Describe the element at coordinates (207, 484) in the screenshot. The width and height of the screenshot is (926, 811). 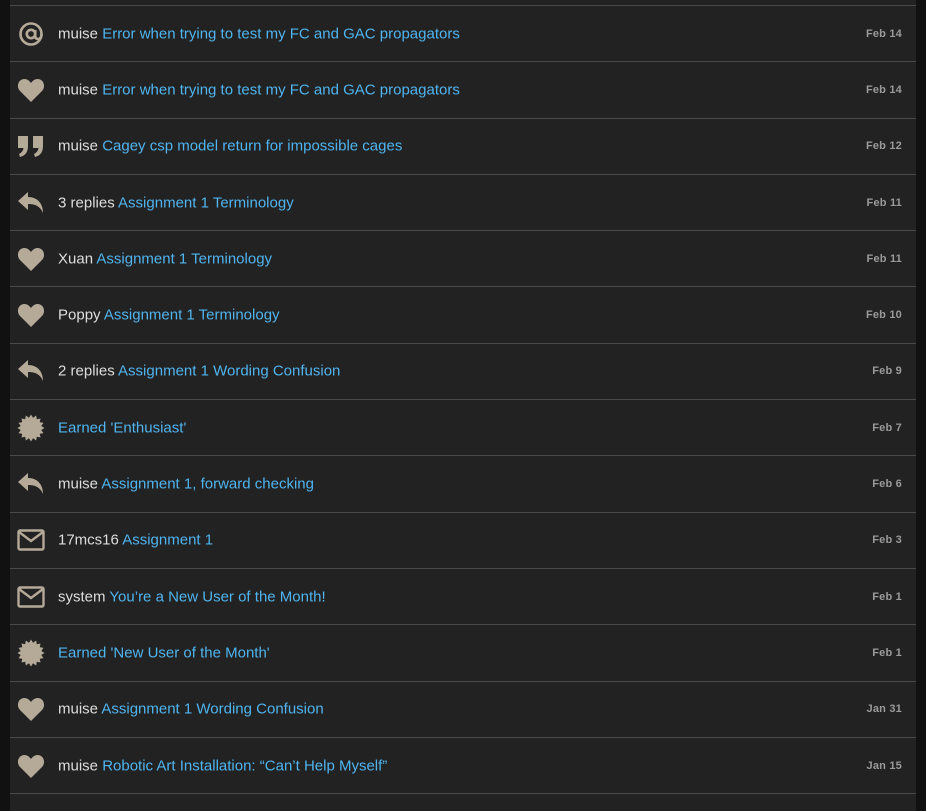
I see `notification-title-link: Assignment 1, forward checking` at that location.